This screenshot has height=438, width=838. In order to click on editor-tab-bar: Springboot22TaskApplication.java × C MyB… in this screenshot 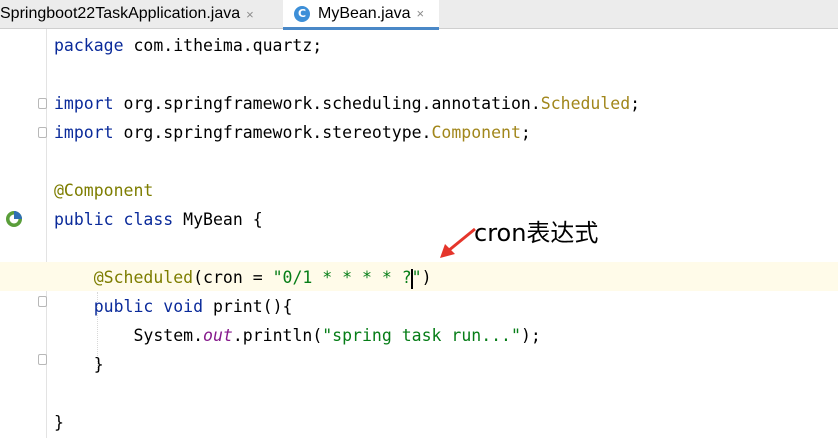, I will do `click(419, 15)`.